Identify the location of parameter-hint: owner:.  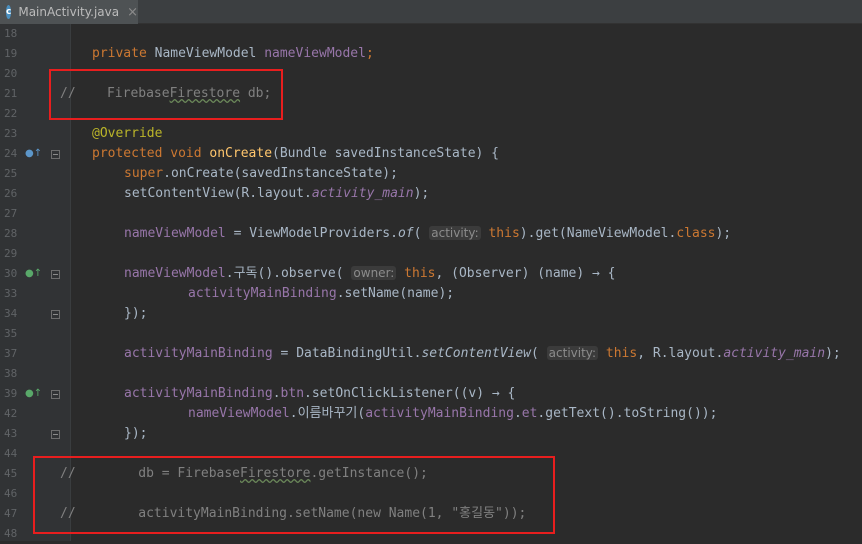
(374, 273).